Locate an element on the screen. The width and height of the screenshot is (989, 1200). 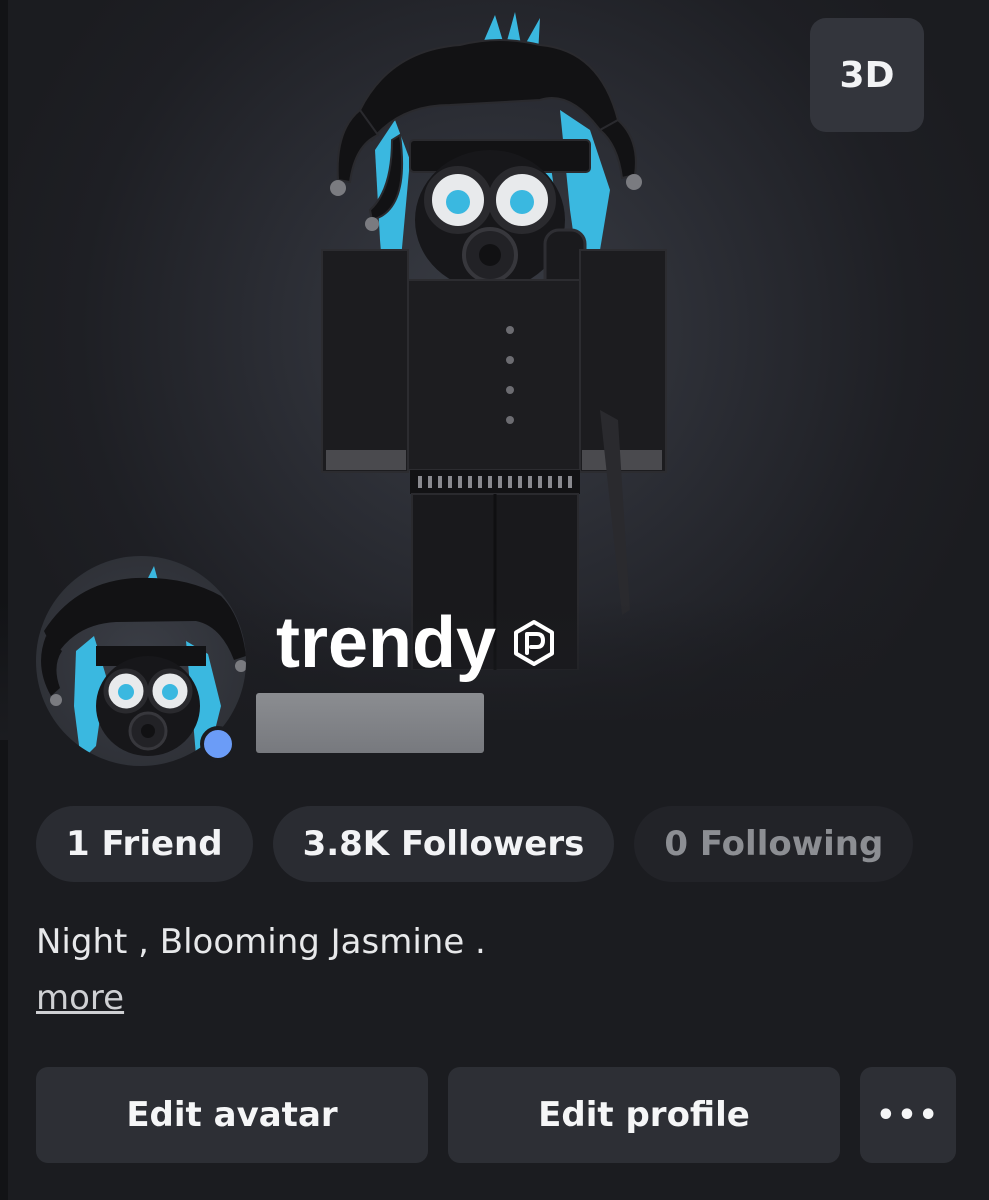
toggle-3d-button: 3D is located at coordinates (867, 75).